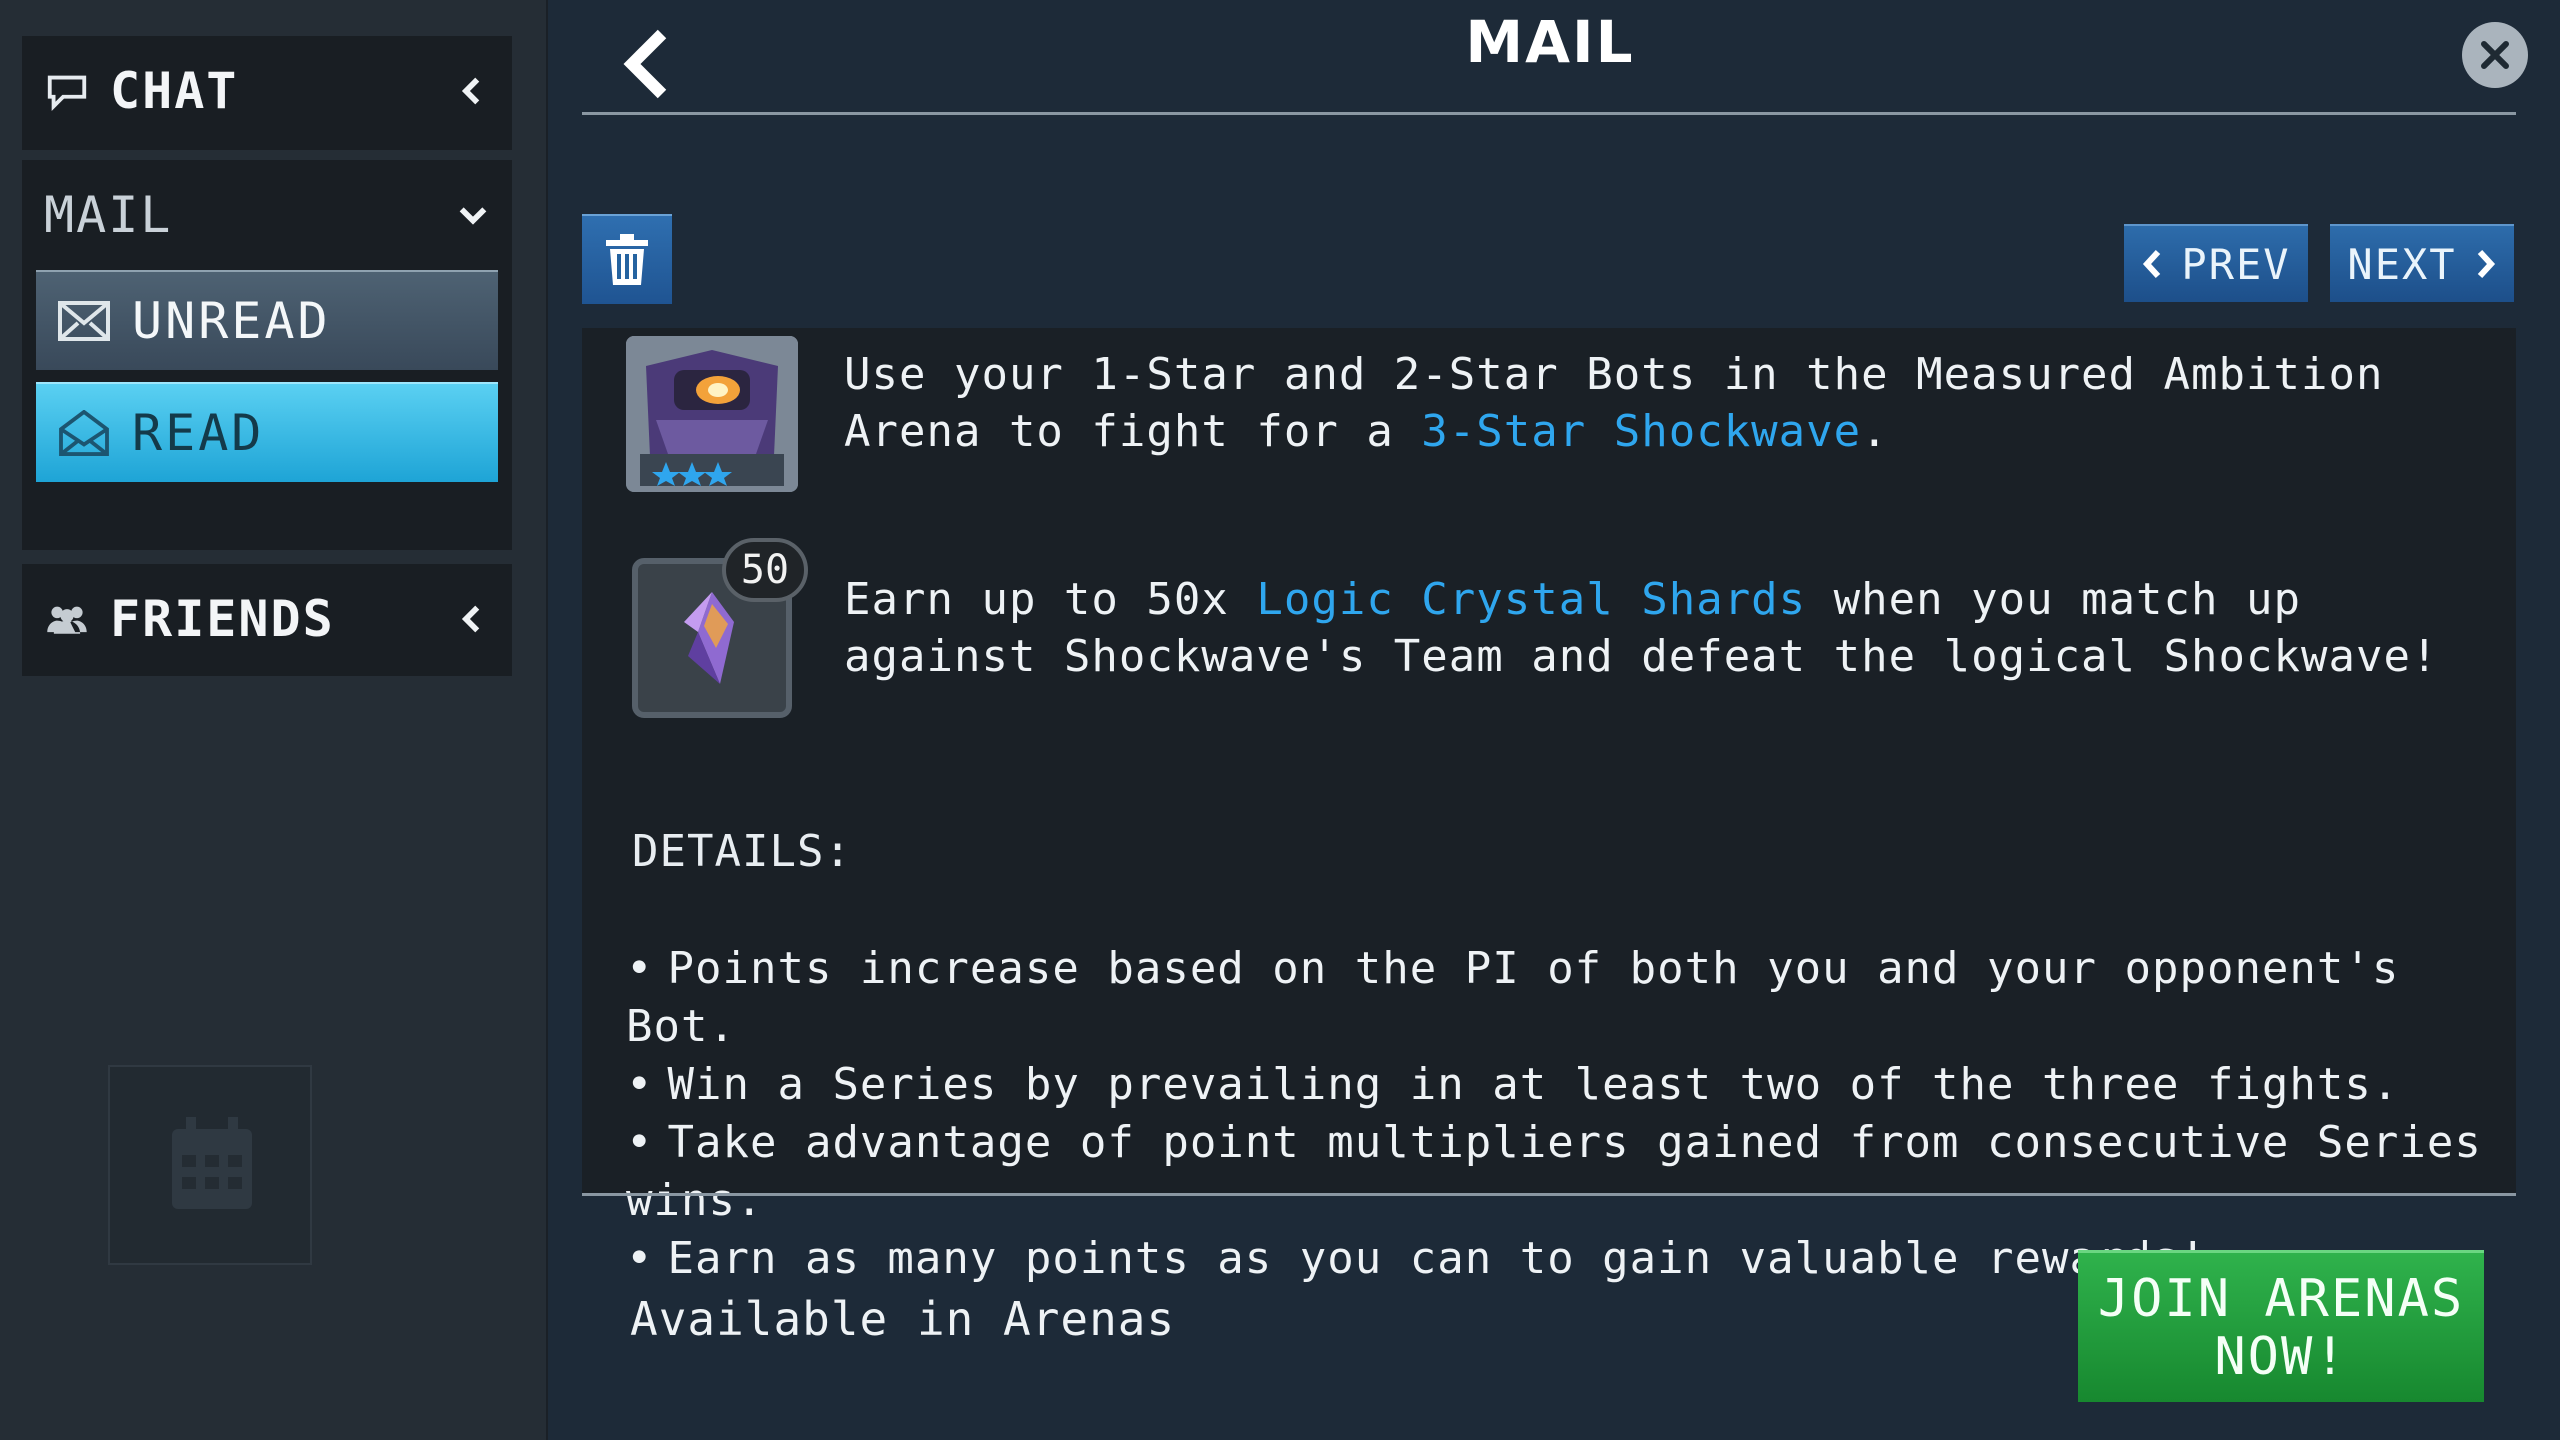 The image size is (2560, 1440). What do you see at coordinates (1549, 1194) in the screenshot?
I see `content-divider` at bounding box center [1549, 1194].